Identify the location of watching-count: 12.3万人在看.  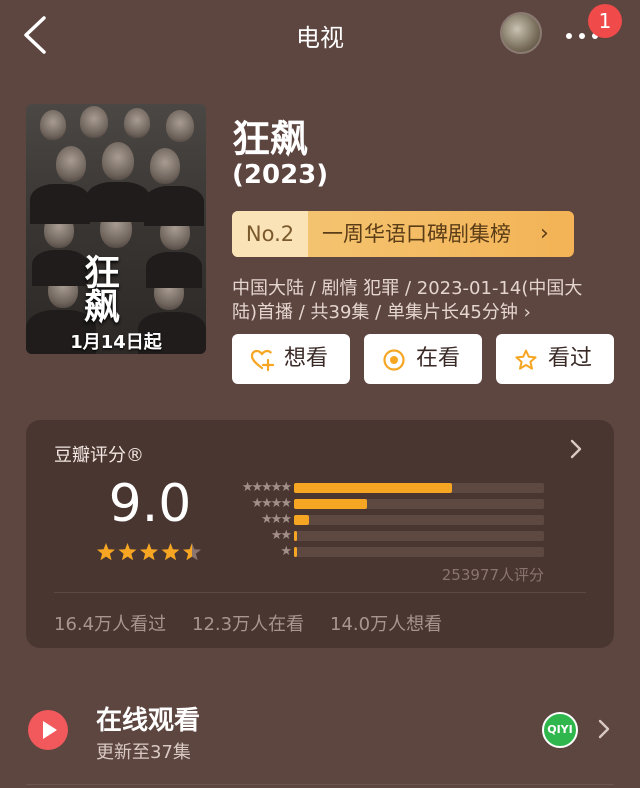
(248, 624).